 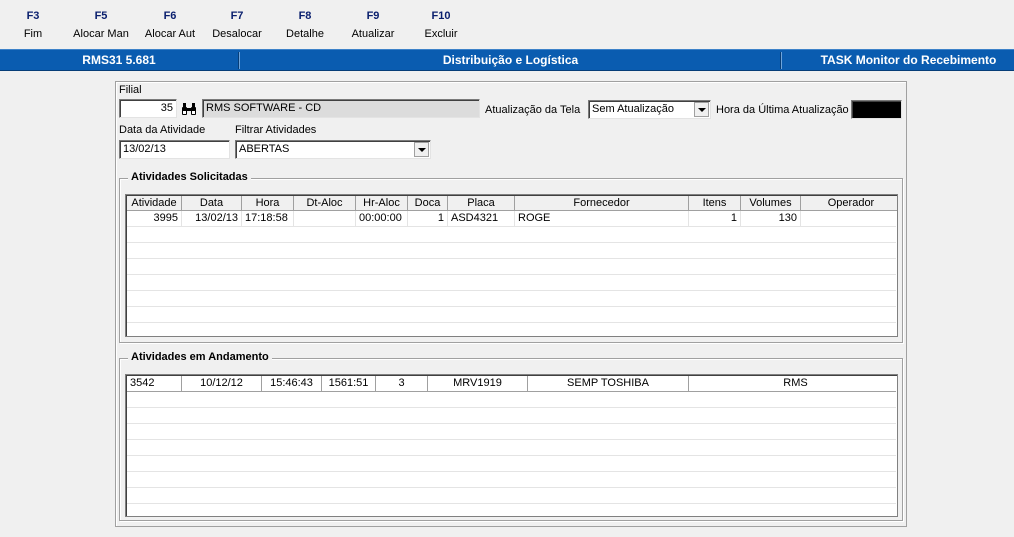 I want to click on cell-data: 10/12/12, so click(x=222, y=383).